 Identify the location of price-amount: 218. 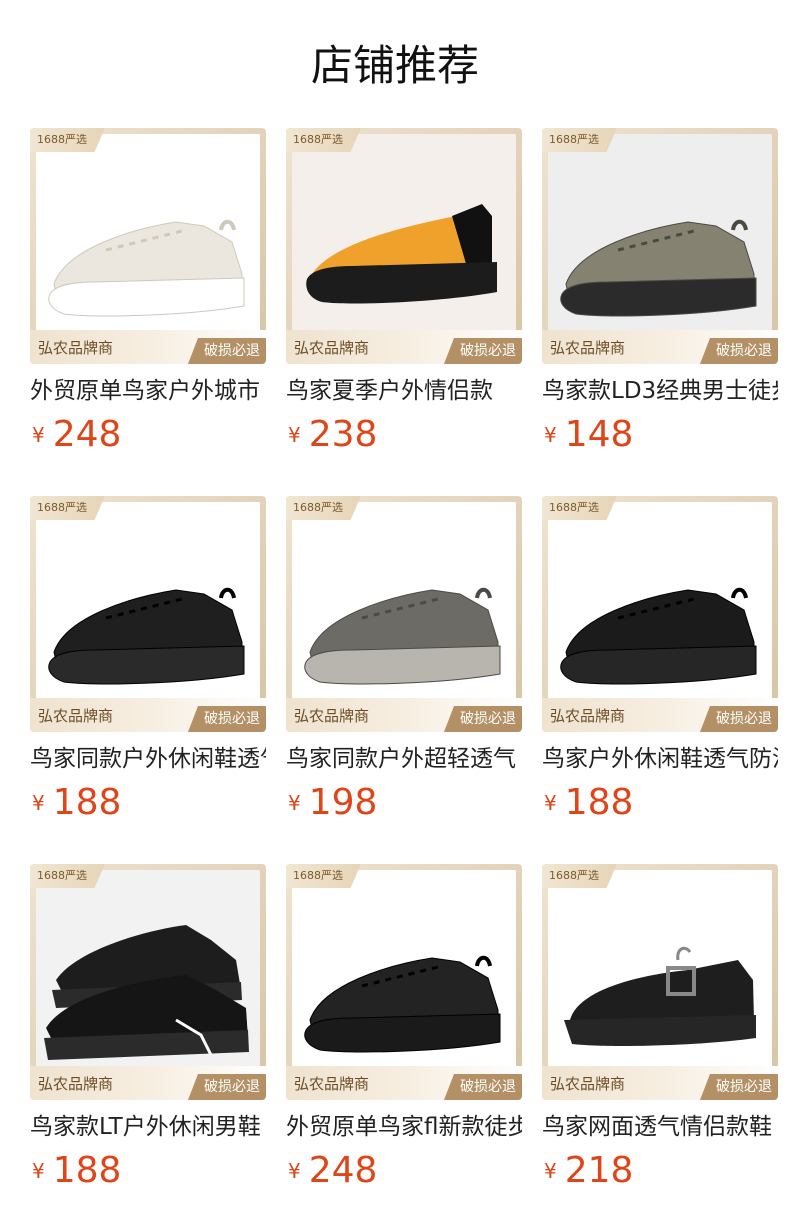
(599, 1170).